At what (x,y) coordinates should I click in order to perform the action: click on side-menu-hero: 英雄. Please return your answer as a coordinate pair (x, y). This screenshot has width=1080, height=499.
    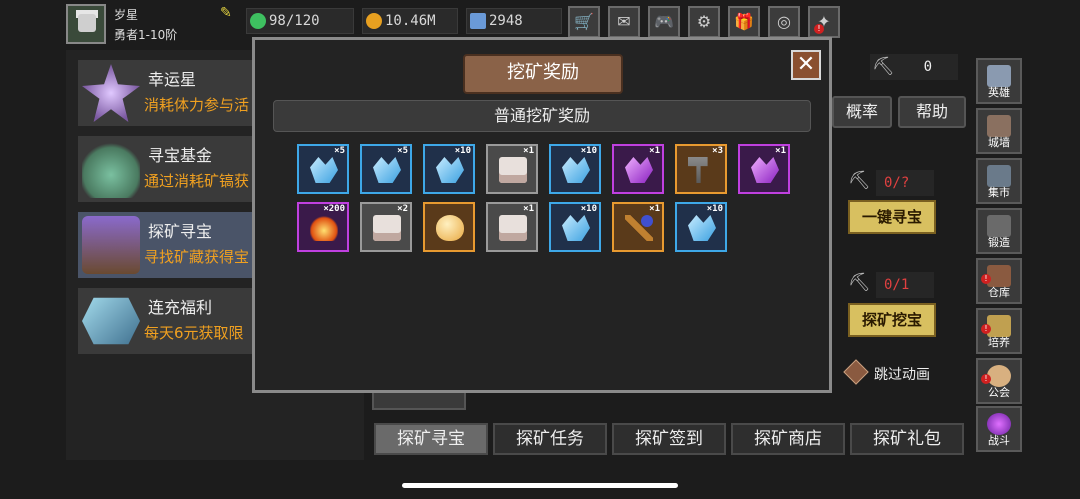
    Looking at the image, I should click on (999, 81).